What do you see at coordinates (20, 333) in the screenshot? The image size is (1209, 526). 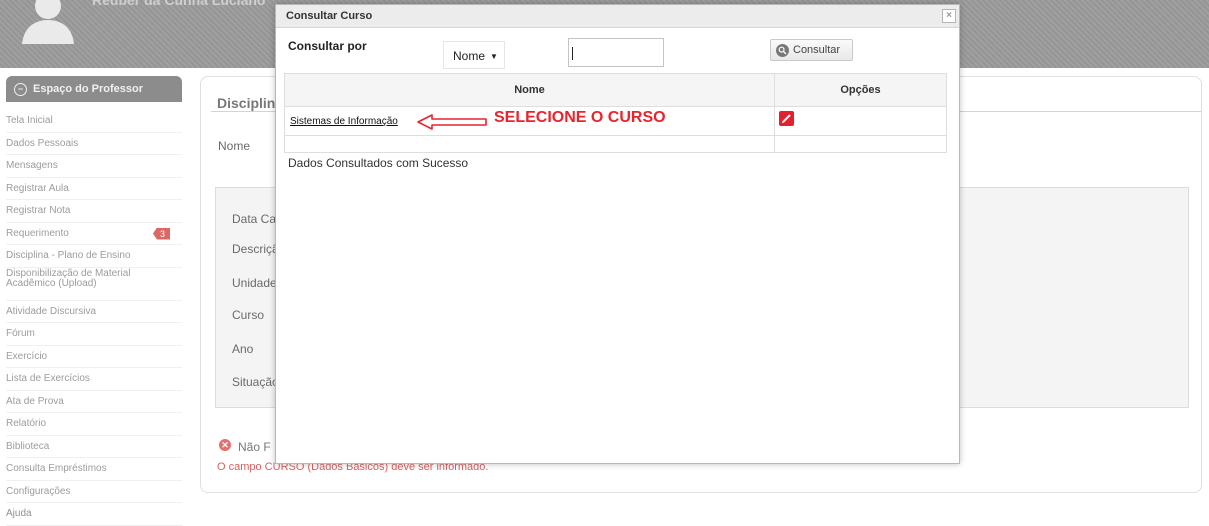 I see `sidebar-item-label: Fórum` at bounding box center [20, 333].